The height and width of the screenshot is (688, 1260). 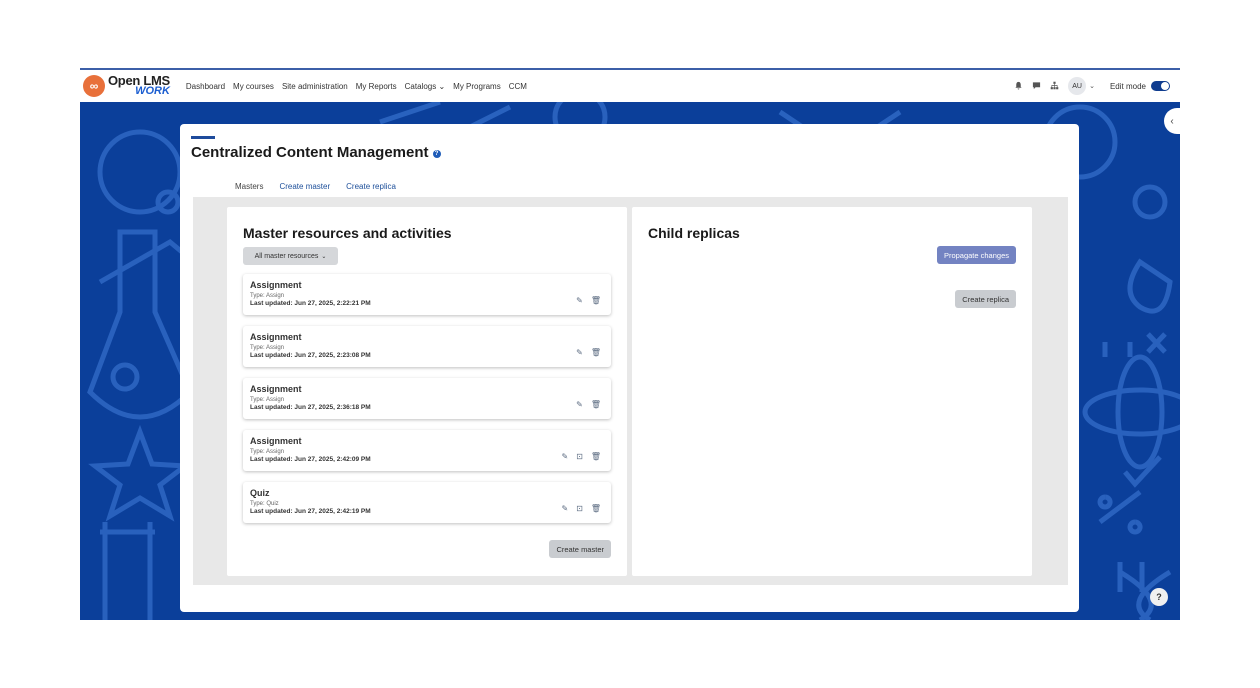 What do you see at coordinates (286, 256) in the screenshot?
I see `filter-dropdown-label: All master resources` at bounding box center [286, 256].